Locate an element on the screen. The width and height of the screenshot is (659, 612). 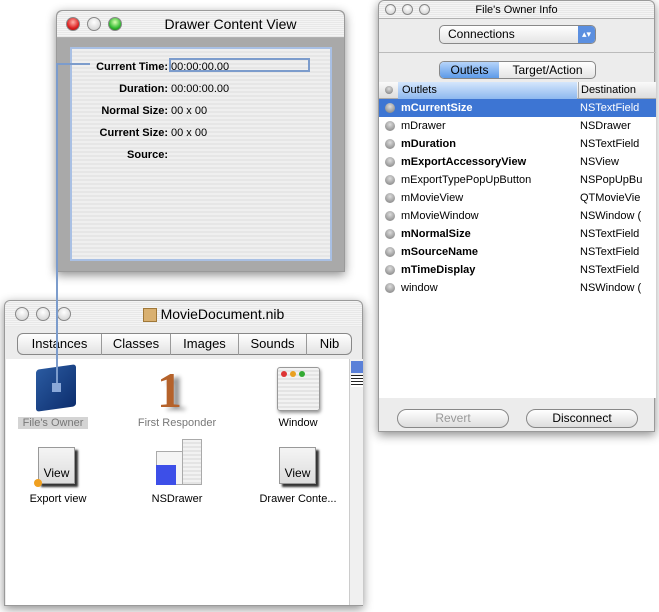
duration-label: Duration: is located at coordinates (143, 89).